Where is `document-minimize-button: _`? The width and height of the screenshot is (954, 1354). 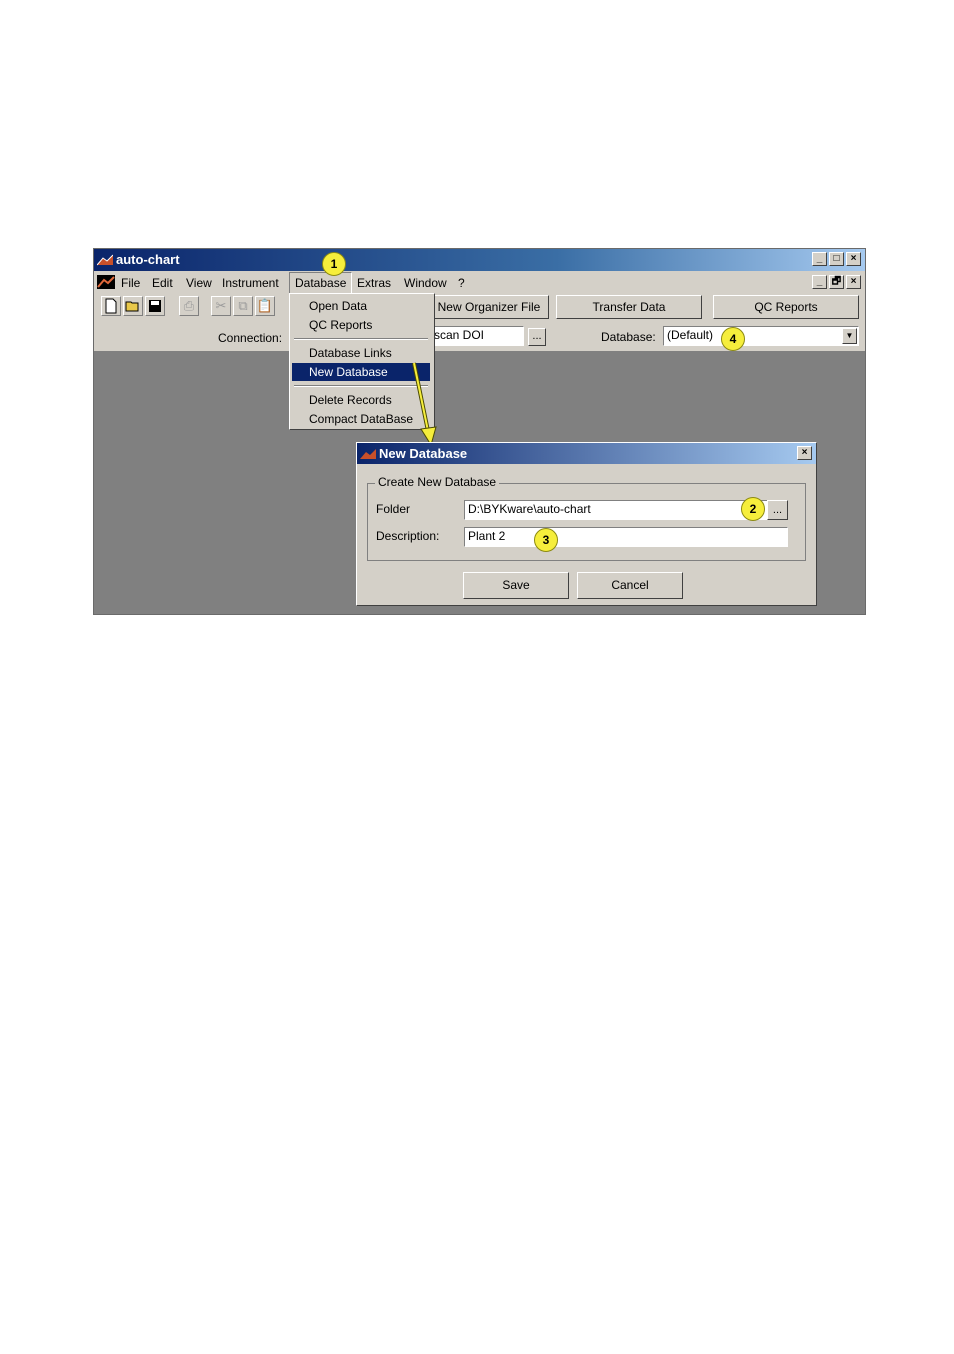
document-minimize-button: _ is located at coordinates (819, 282).